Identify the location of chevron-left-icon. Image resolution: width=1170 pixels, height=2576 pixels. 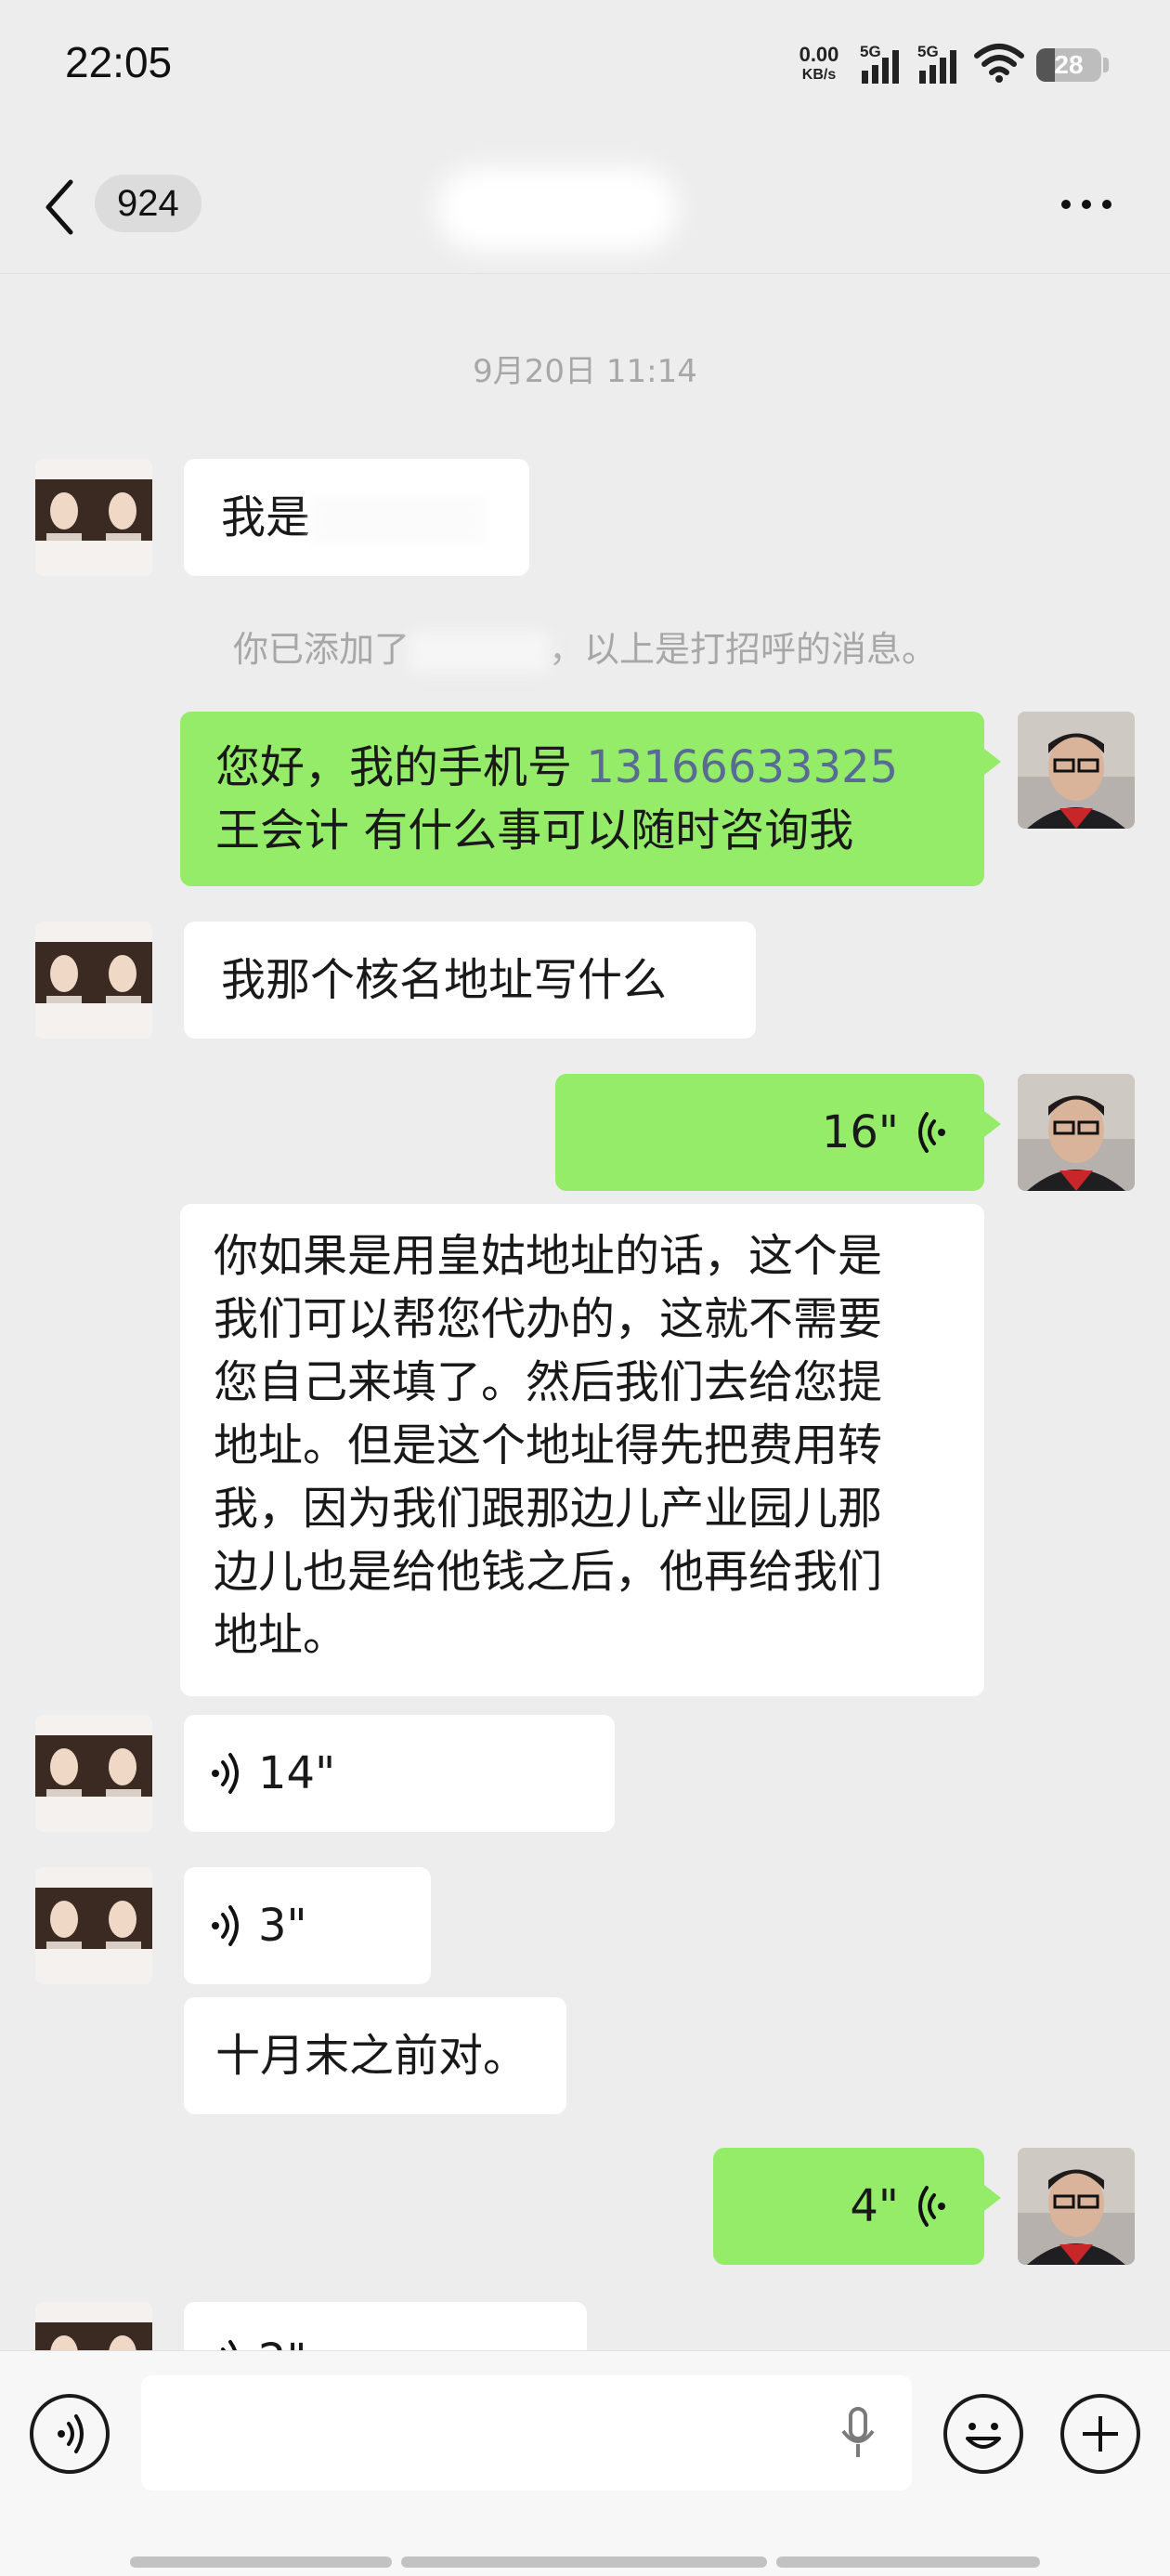
(60, 208).